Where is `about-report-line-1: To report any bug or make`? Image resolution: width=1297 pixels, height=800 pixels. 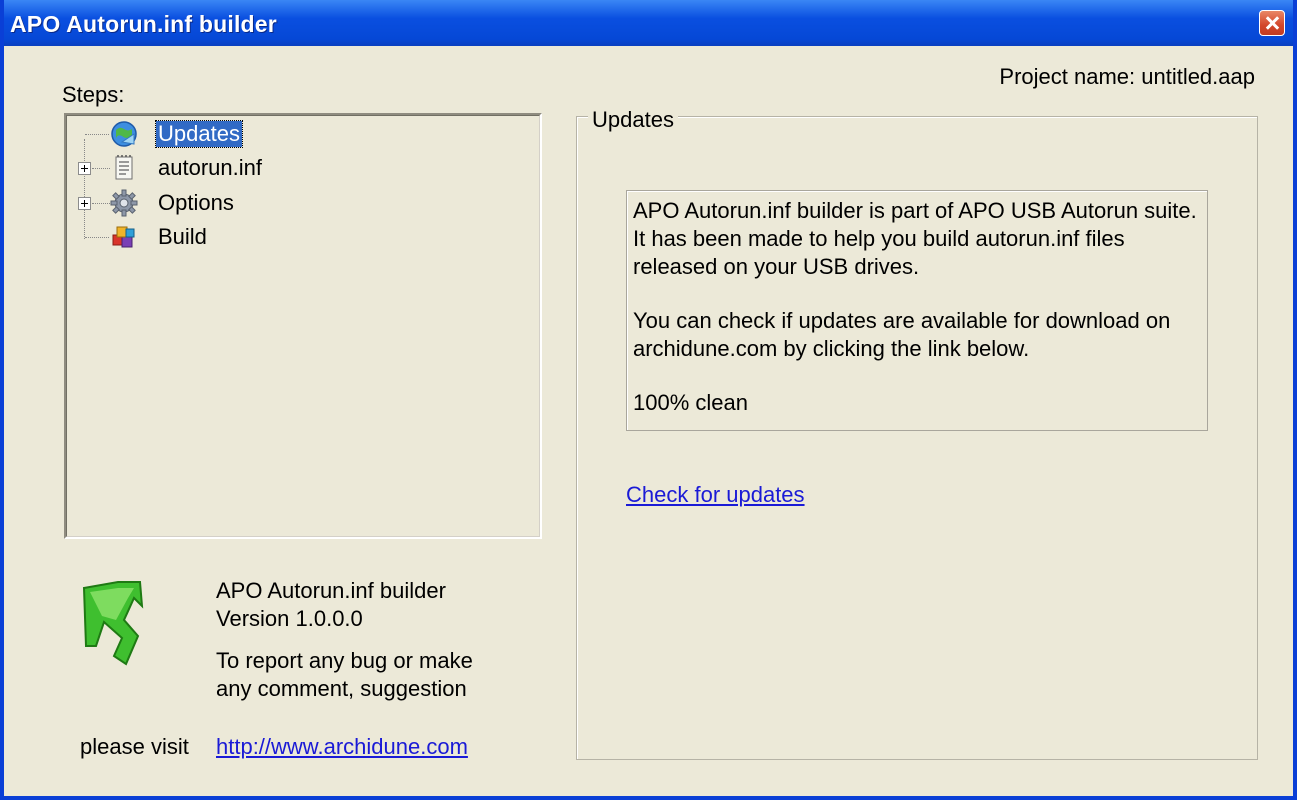 about-report-line-1: To report any bug or make is located at coordinates (344, 660).